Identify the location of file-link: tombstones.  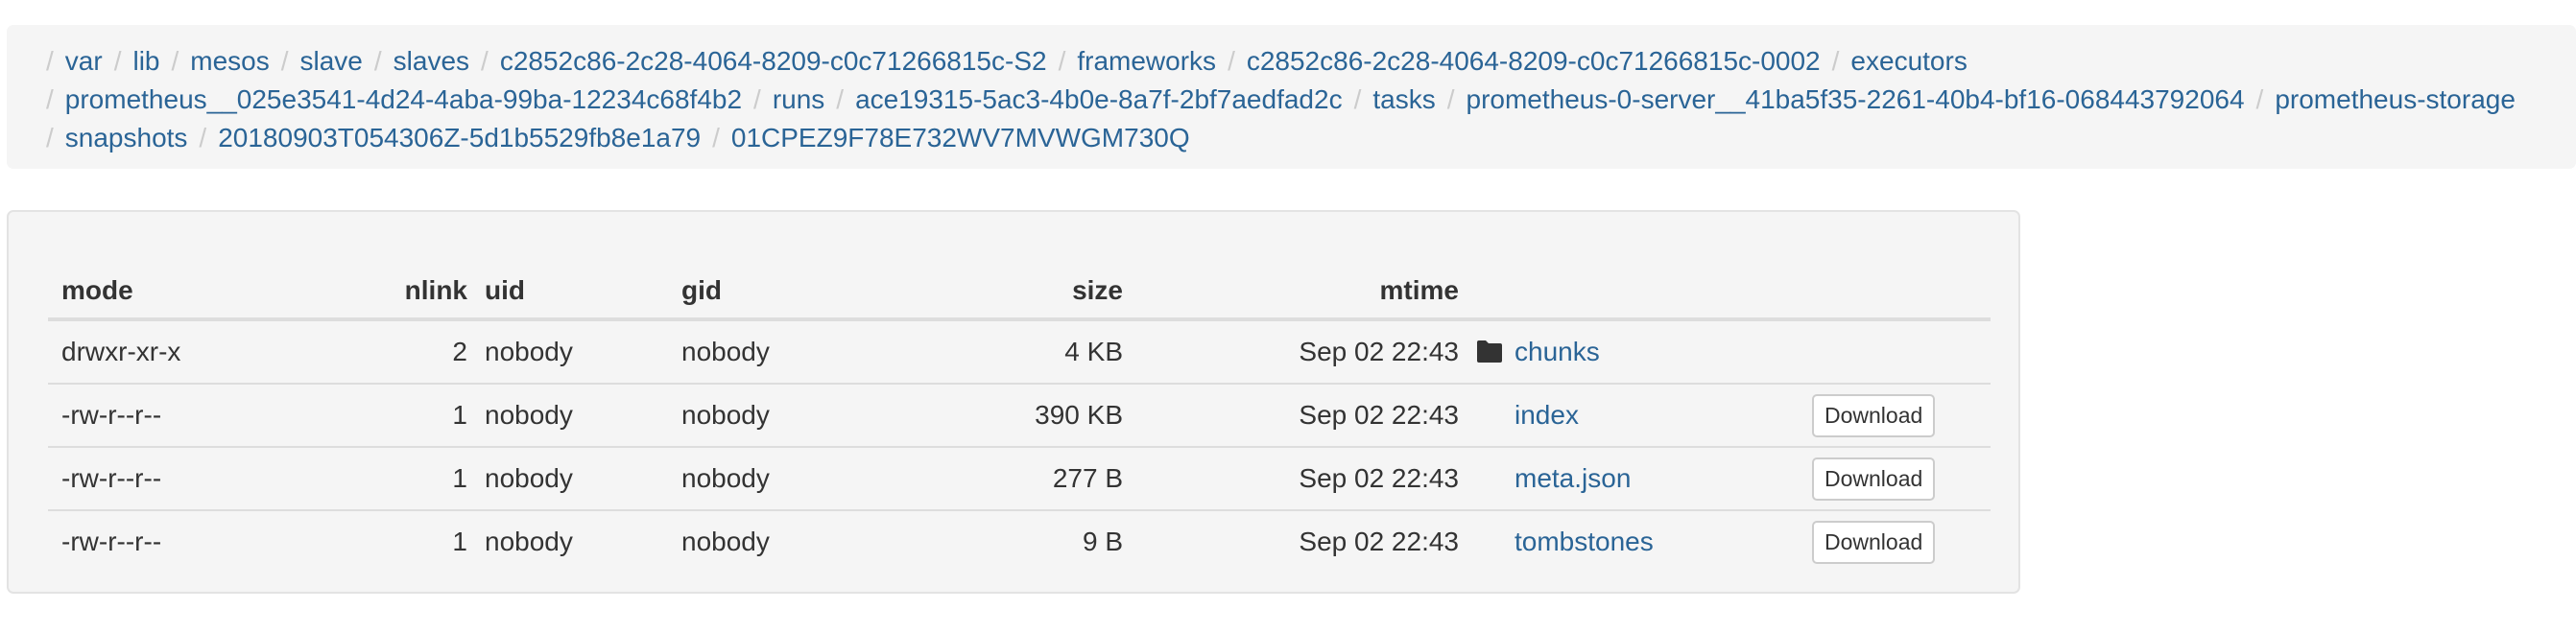
(1584, 541).